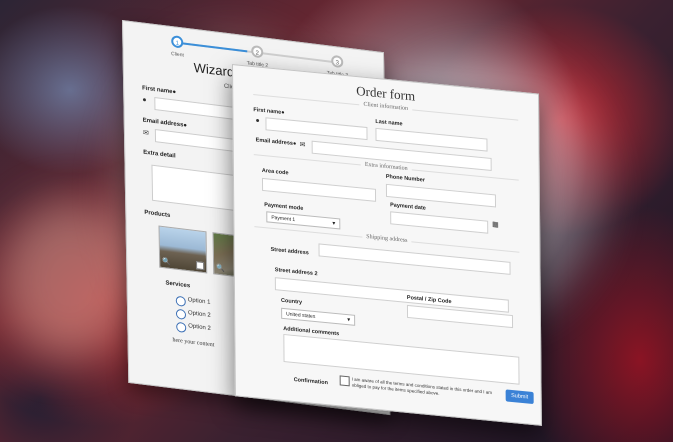 This screenshot has width=673, height=442. I want to click on payment-mode-label: Payment mode, so click(284, 207).